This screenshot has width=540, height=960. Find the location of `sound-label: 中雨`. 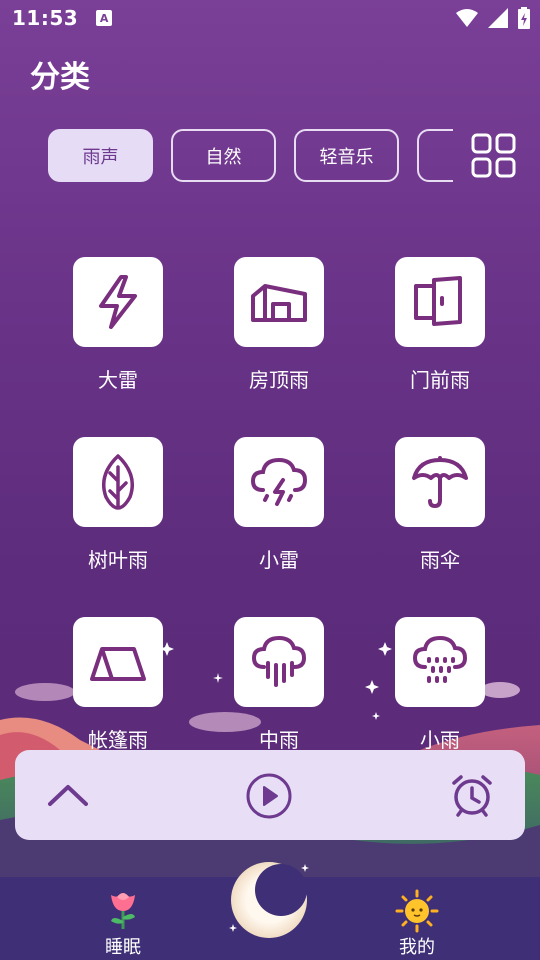

sound-label: 中雨 is located at coordinates (279, 740).